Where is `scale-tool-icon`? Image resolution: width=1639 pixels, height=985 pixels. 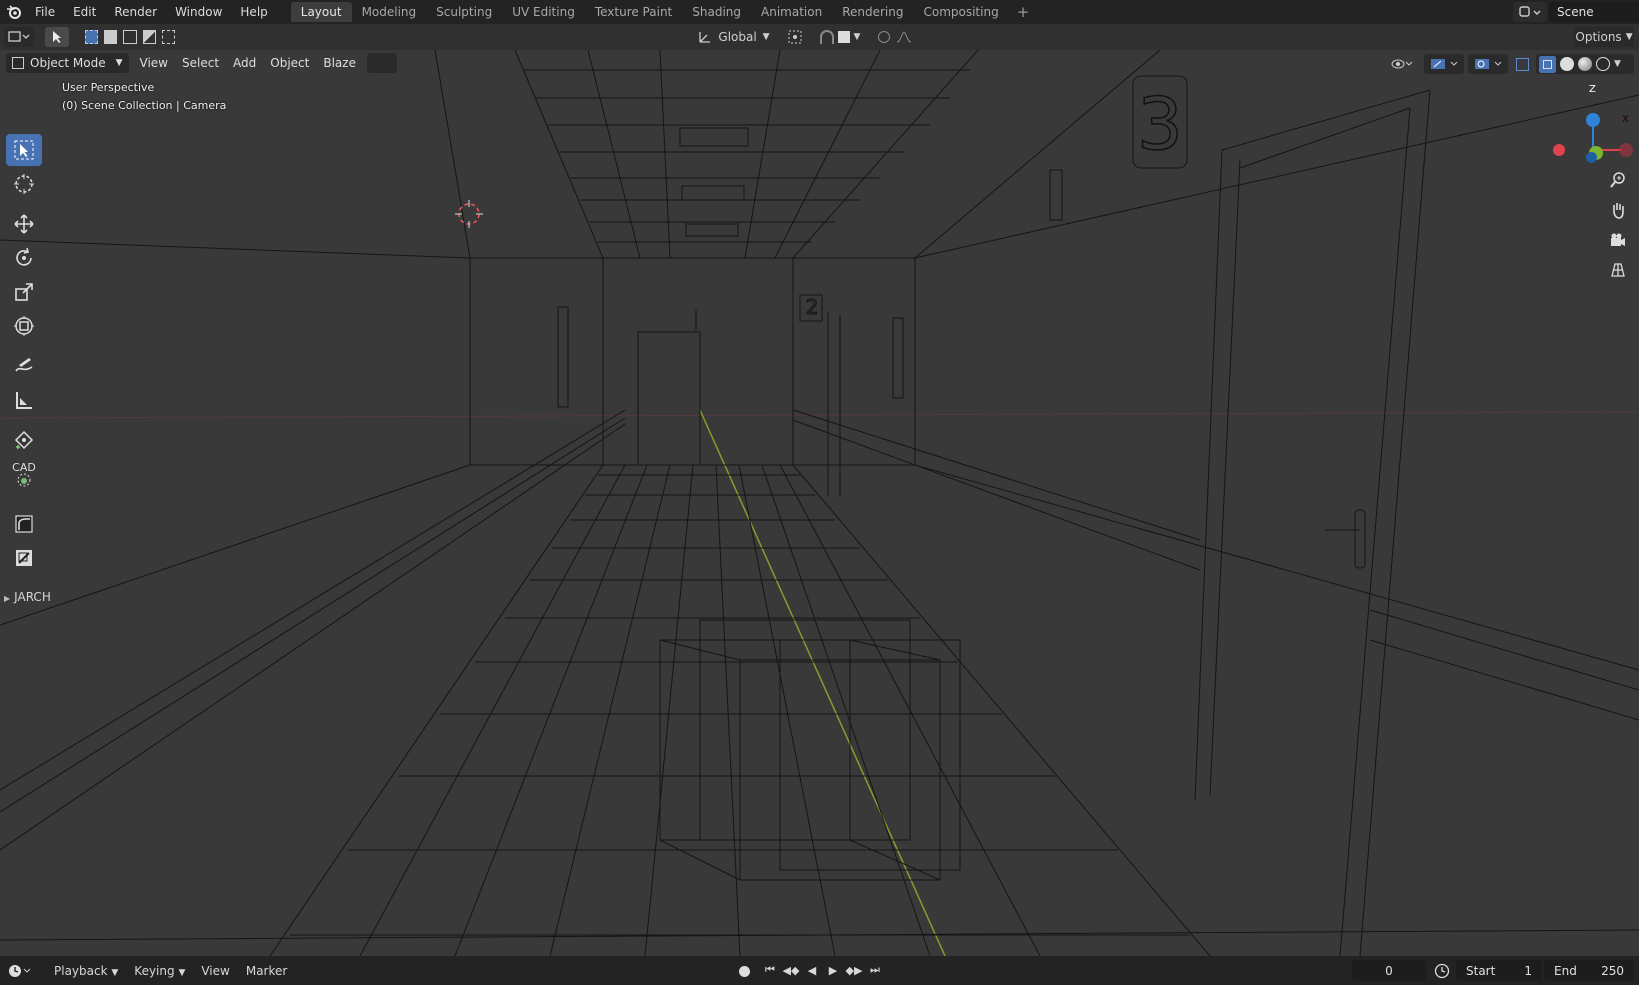 scale-tool-icon is located at coordinates (24, 292).